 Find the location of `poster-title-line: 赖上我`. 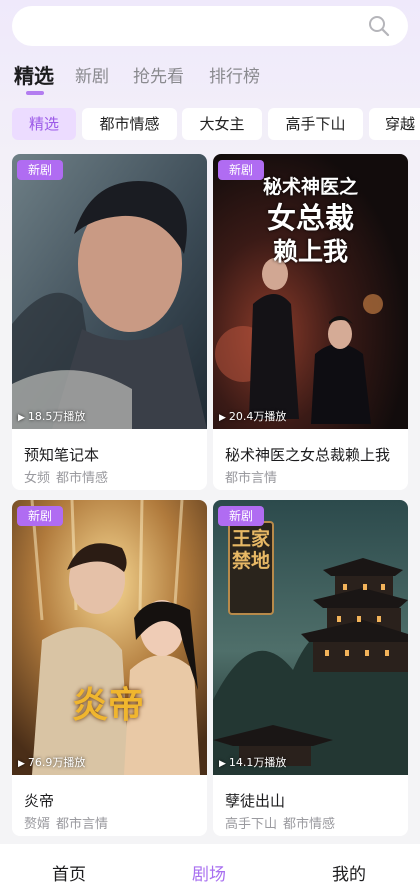

poster-title-line: 赖上我 is located at coordinates (310, 251).